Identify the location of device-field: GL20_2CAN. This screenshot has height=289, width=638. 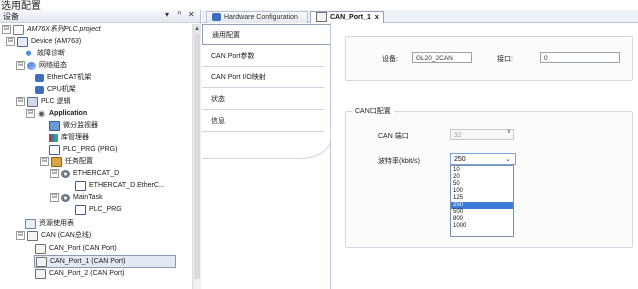
(442, 57).